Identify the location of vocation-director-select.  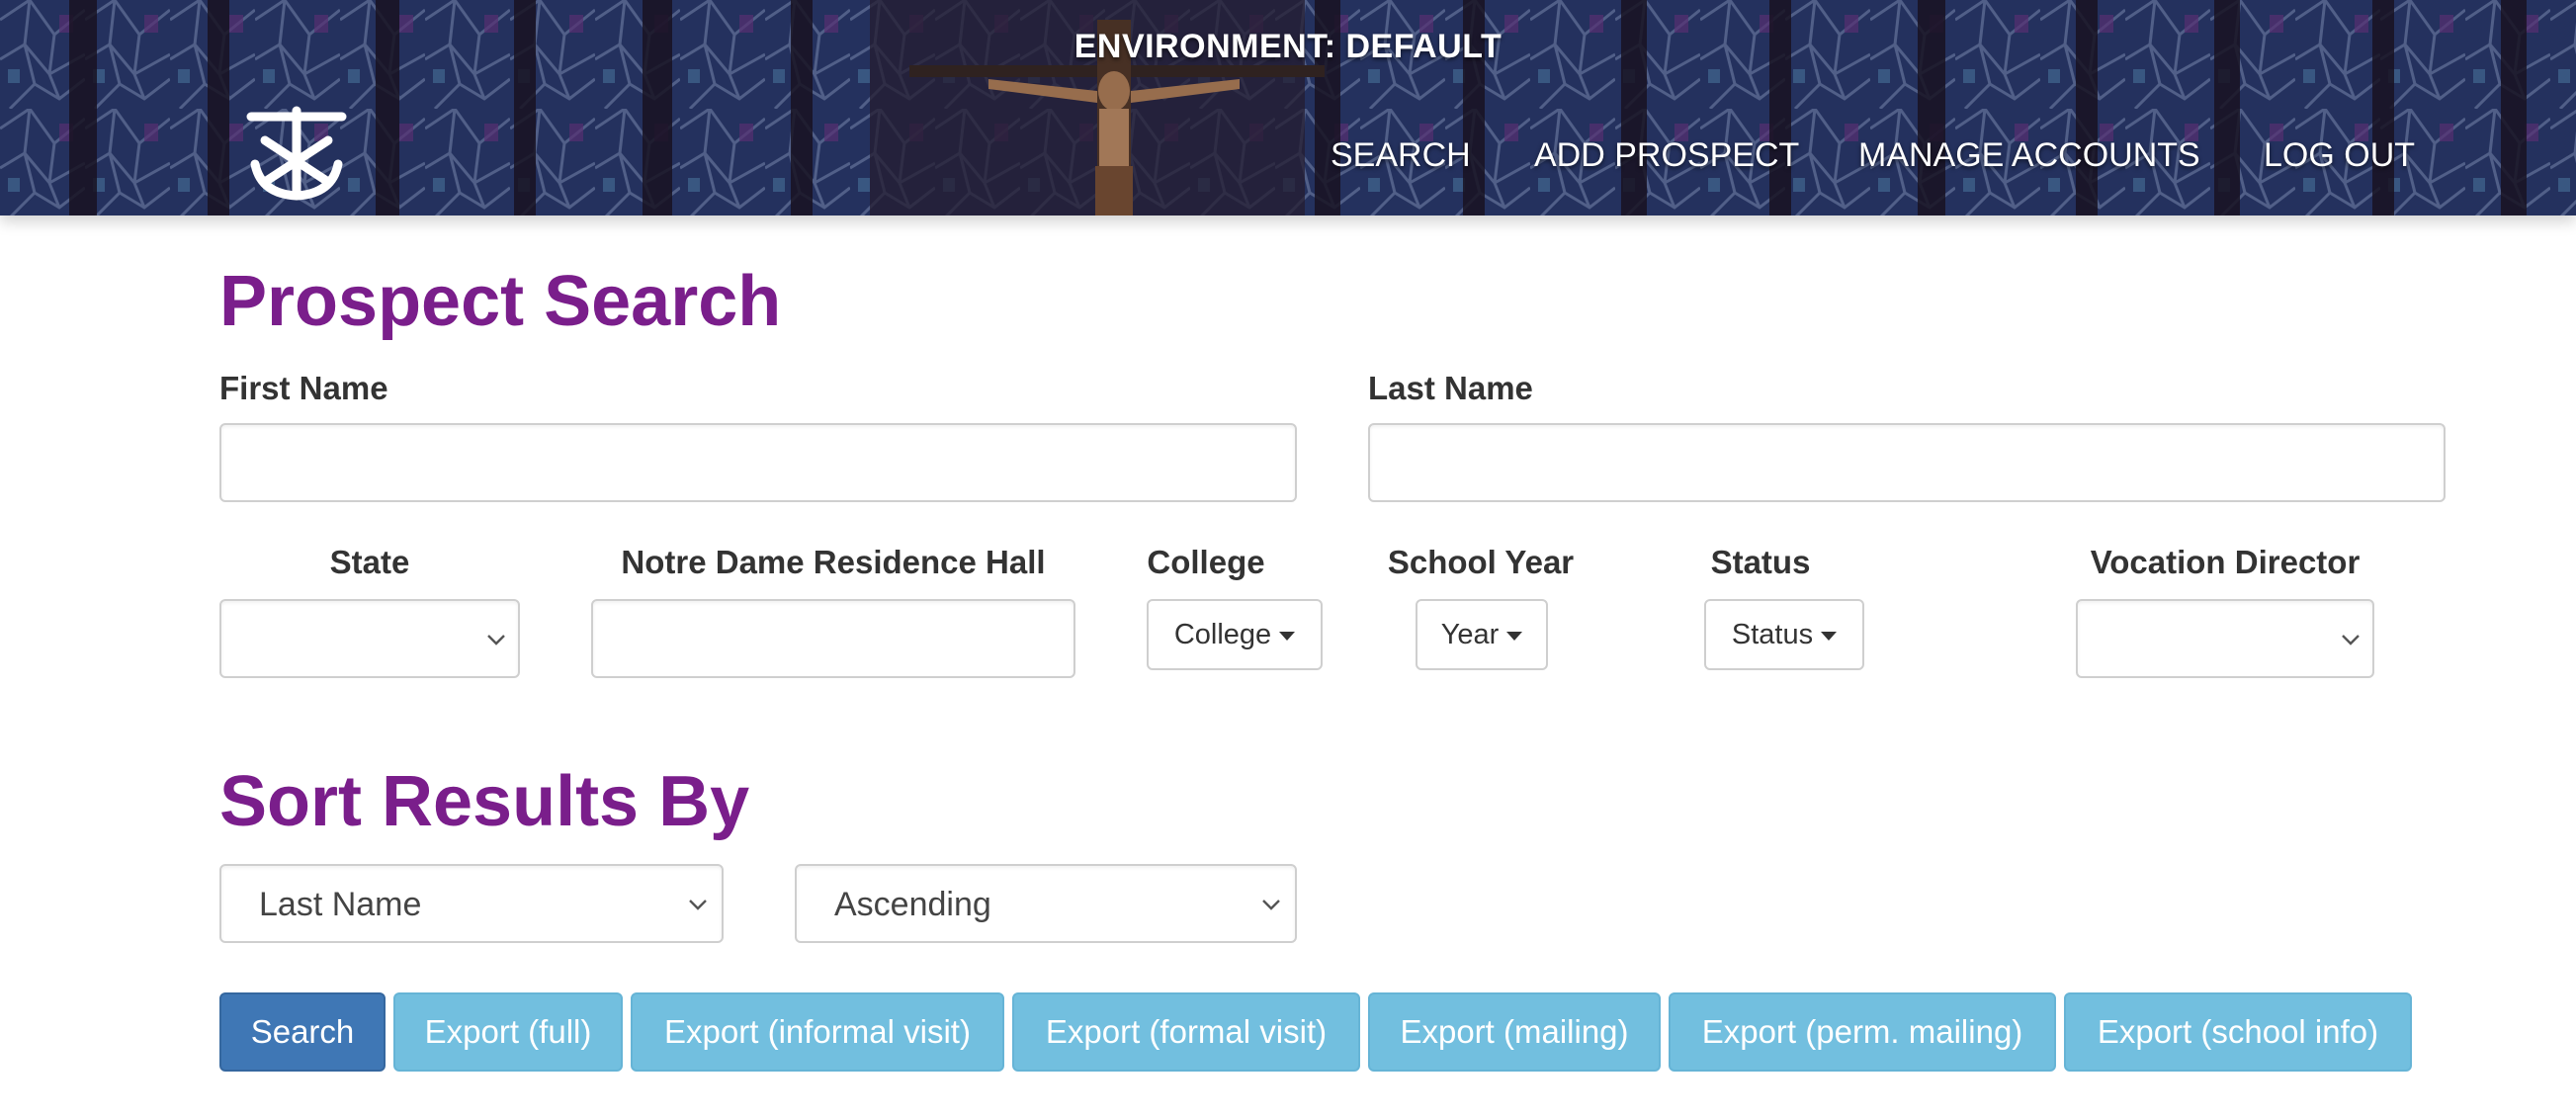
(2225, 638).